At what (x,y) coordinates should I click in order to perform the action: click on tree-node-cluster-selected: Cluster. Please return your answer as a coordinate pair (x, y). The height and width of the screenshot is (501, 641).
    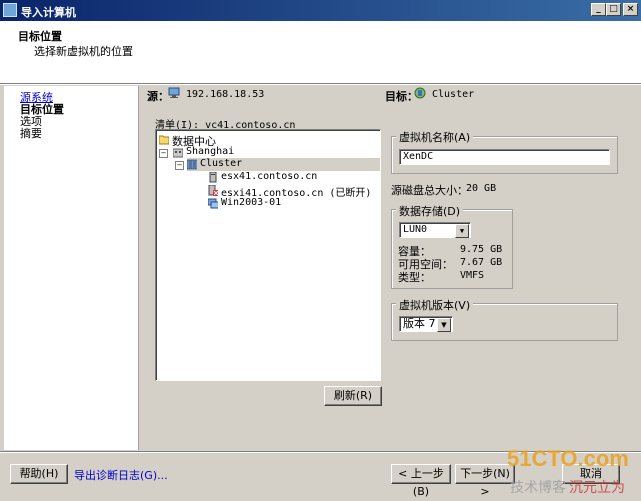
    Looking at the image, I should click on (283, 164).